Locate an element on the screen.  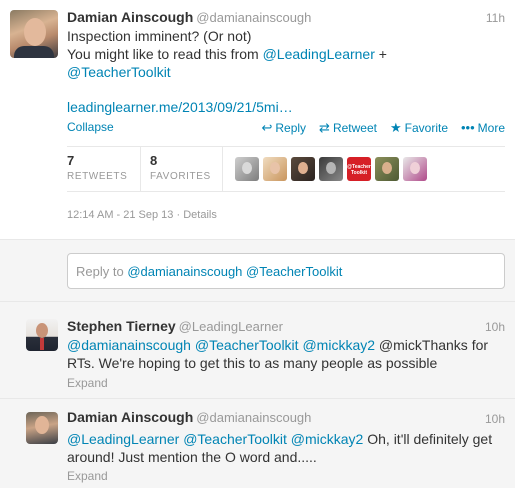
retweet-button: ⇄ Retweet is located at coordinates (348, 128).